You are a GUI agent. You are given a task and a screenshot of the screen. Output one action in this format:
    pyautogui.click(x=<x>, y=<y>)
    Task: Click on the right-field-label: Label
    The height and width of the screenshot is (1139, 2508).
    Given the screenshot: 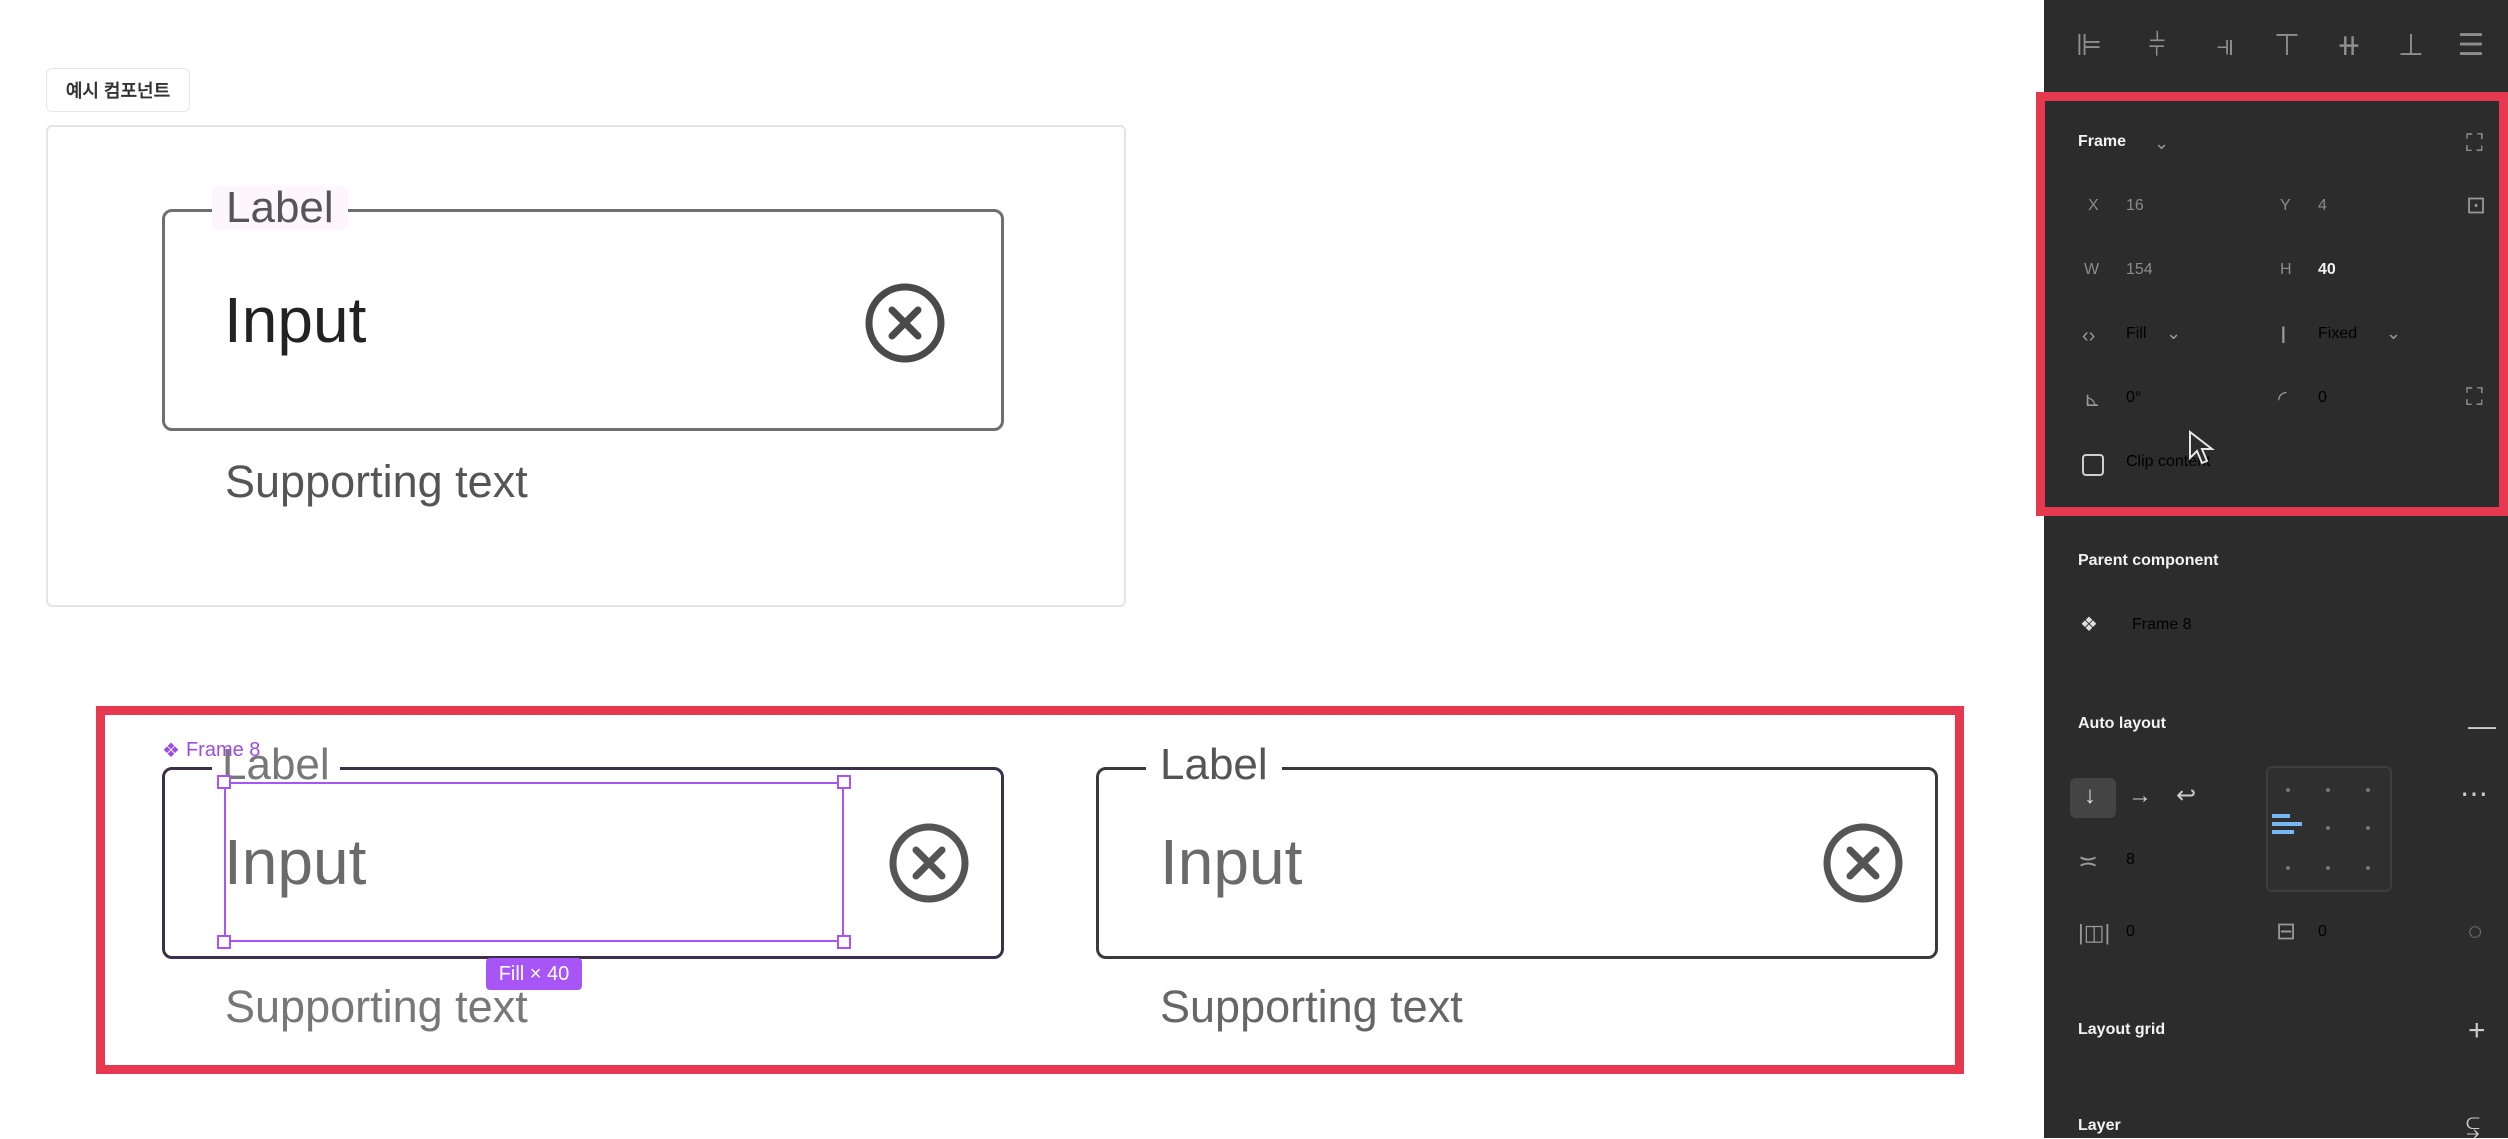 What is the action you would take?
    pyautogui.click(x=1214, y=765)
    